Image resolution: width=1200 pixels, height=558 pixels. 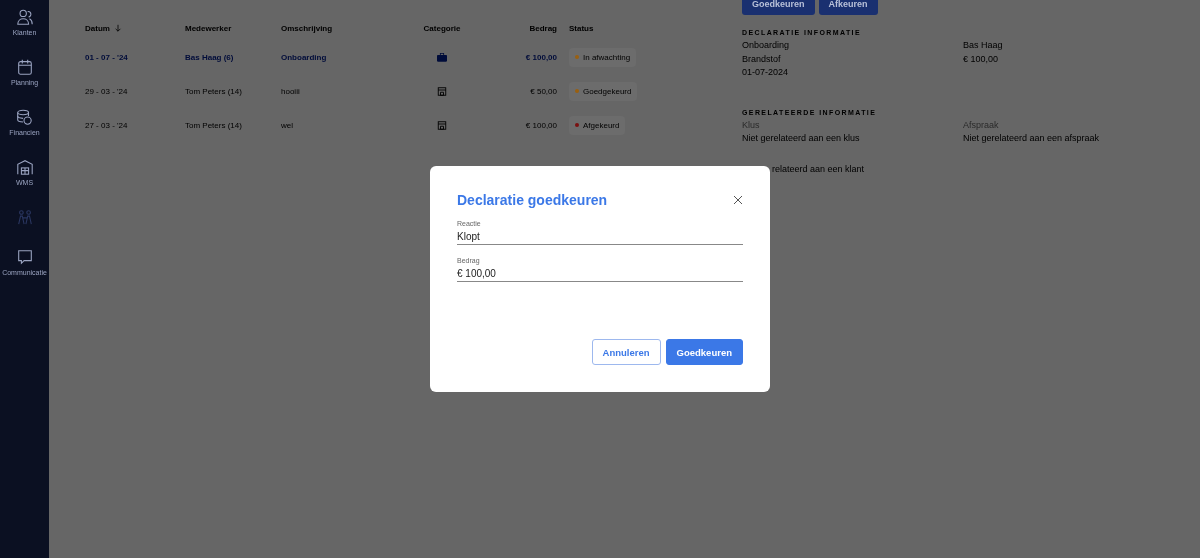 What do you see at coordinates (24, 257) in the screenshot?
I see `chat-bubble-icon` at bounding box center [24, 257].